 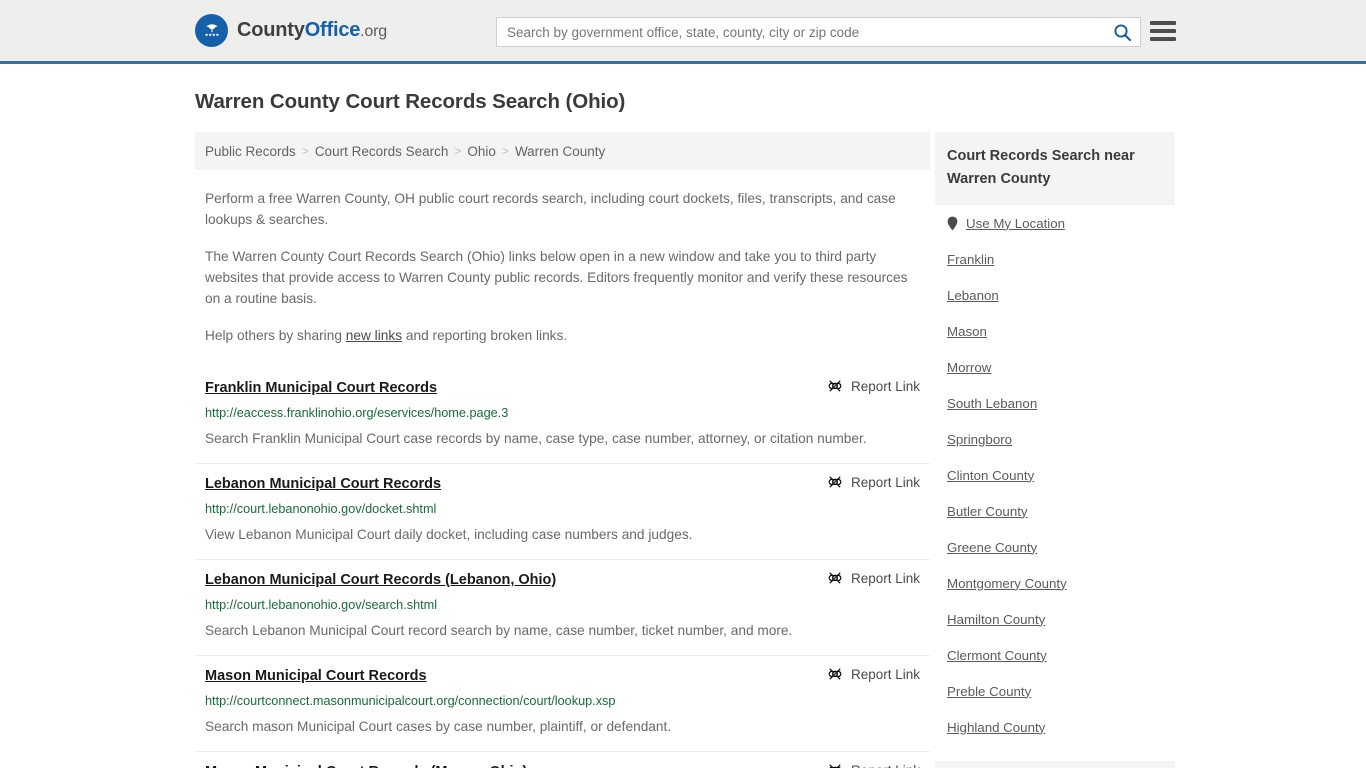 I want to click on intro-p3-before: Help others by sharing, so click(x=275, y=335).